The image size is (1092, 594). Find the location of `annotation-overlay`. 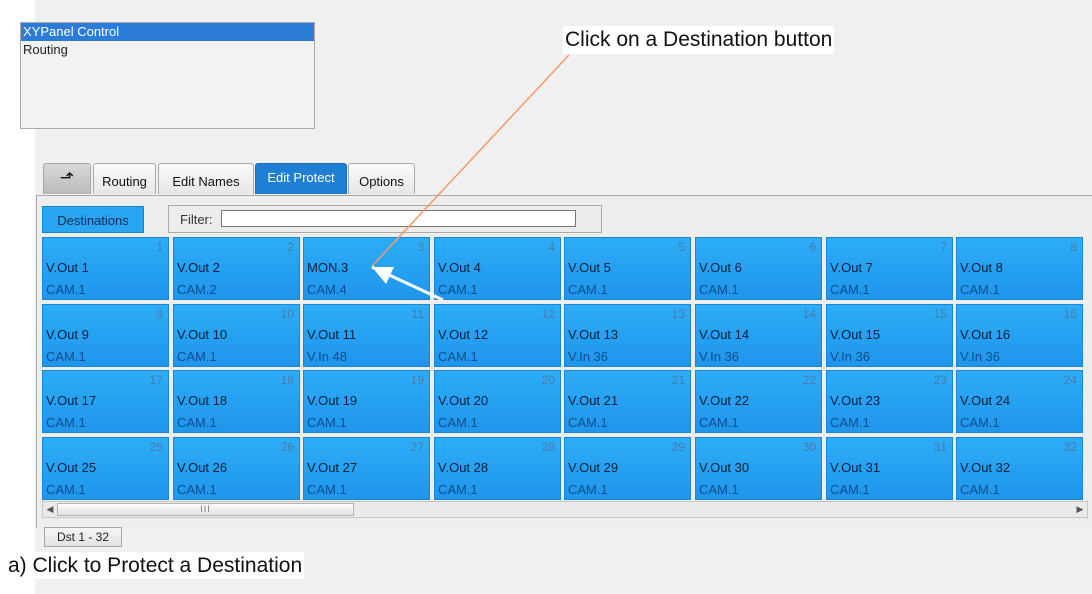

annotation-overlay is located at coordinates (470, 178).